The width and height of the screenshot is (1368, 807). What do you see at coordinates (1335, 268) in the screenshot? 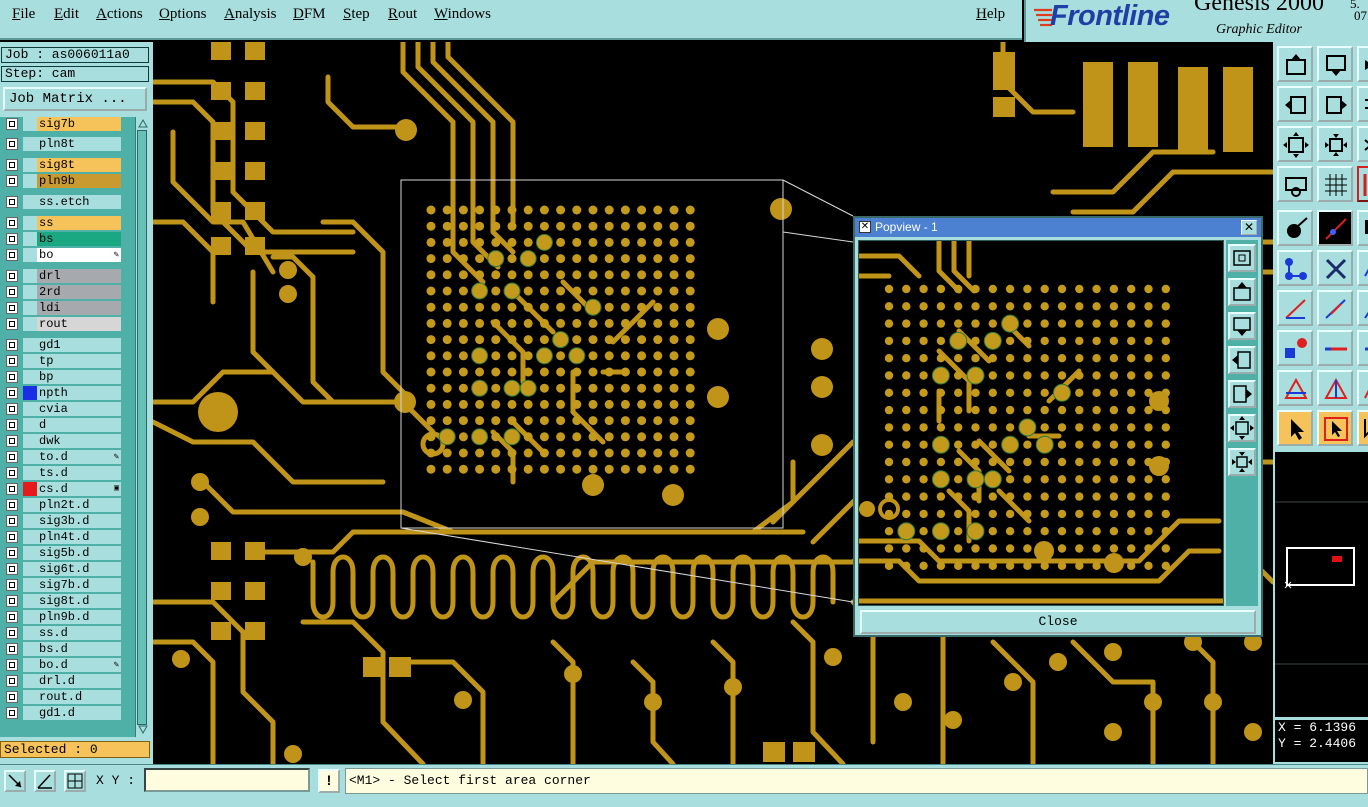
I see `cross-button` at bounding box center [1335, 268].